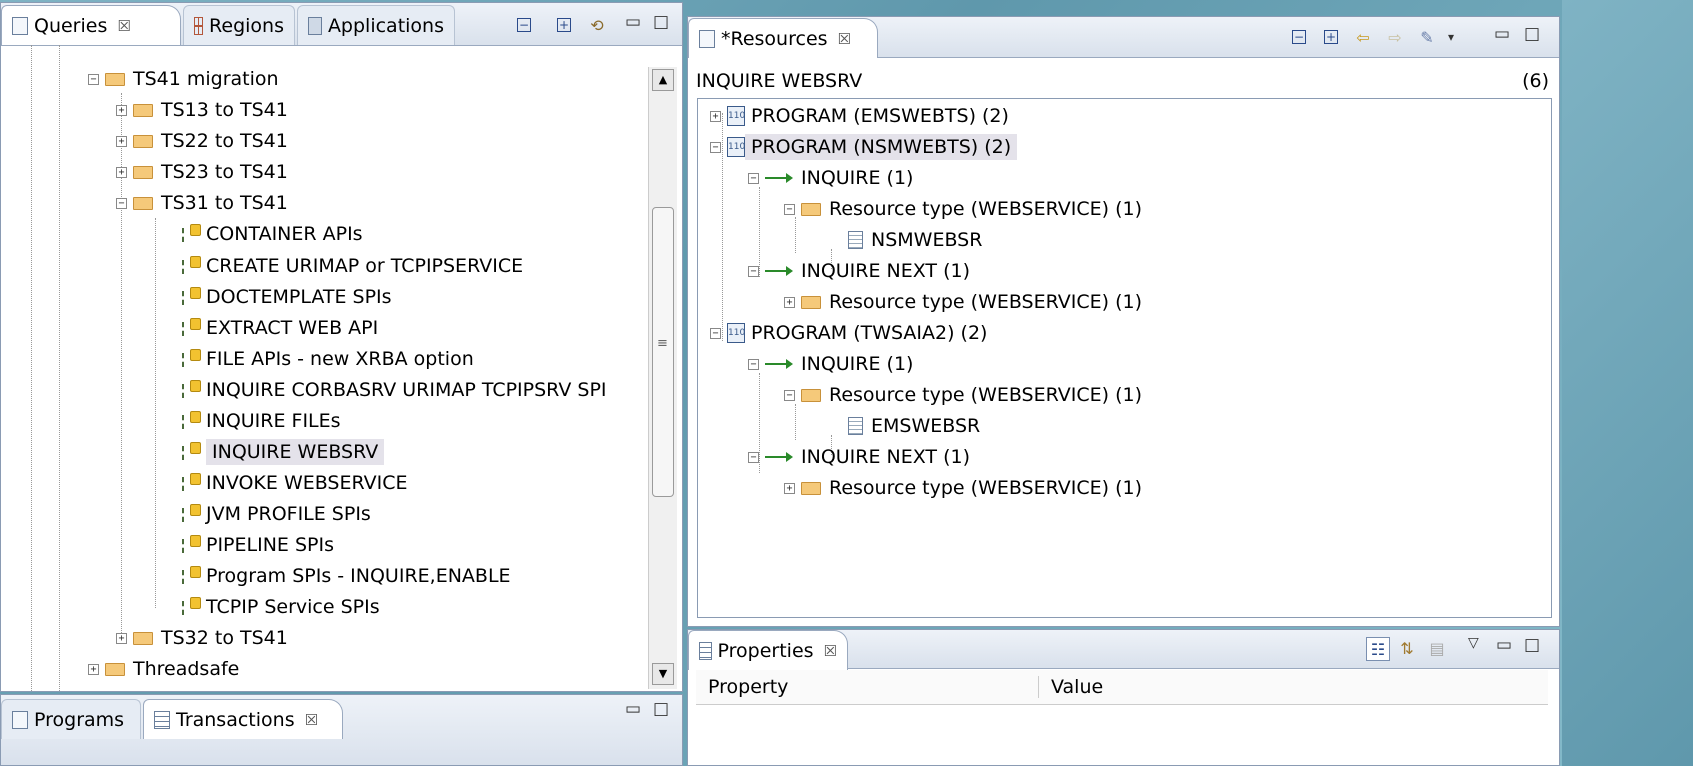 The height and width of the screenshot is (766, 1693). I want to click on query-item: CONTAINER APIs, so click(272, 234).